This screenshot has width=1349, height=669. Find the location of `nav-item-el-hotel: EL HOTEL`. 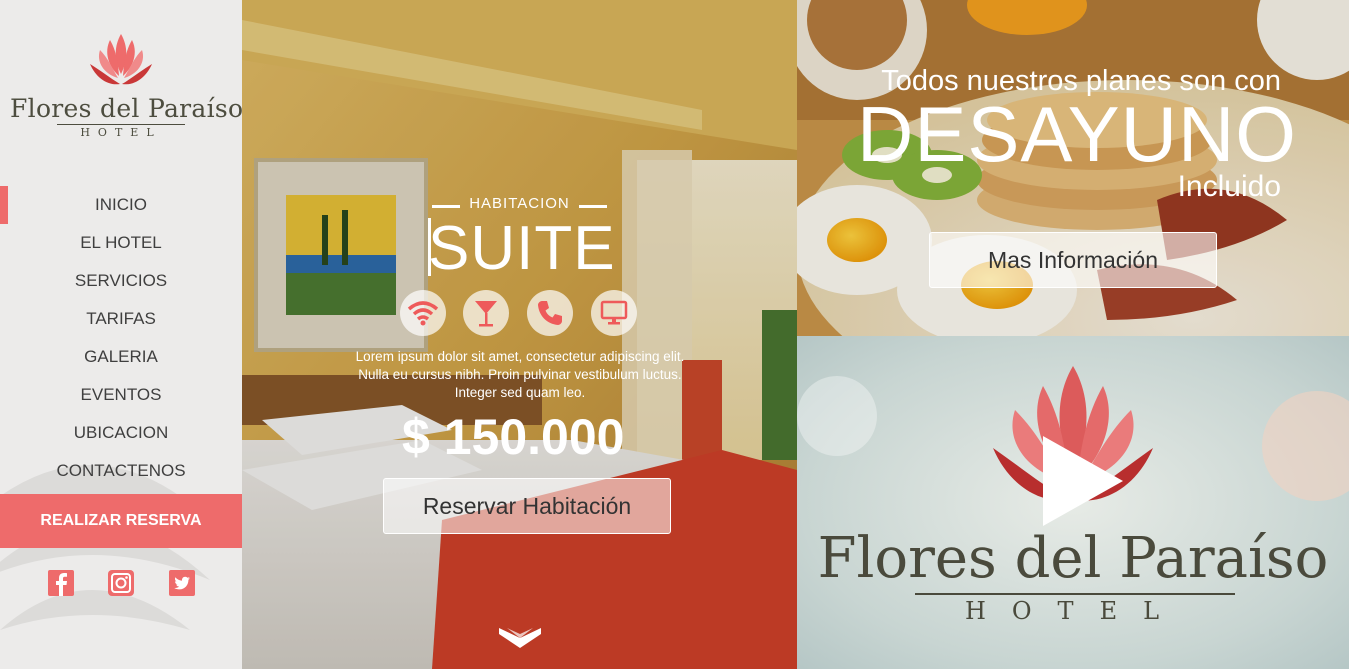

nav-item-el-hotel: EL HOTEL is located at coordinates (121, 243).